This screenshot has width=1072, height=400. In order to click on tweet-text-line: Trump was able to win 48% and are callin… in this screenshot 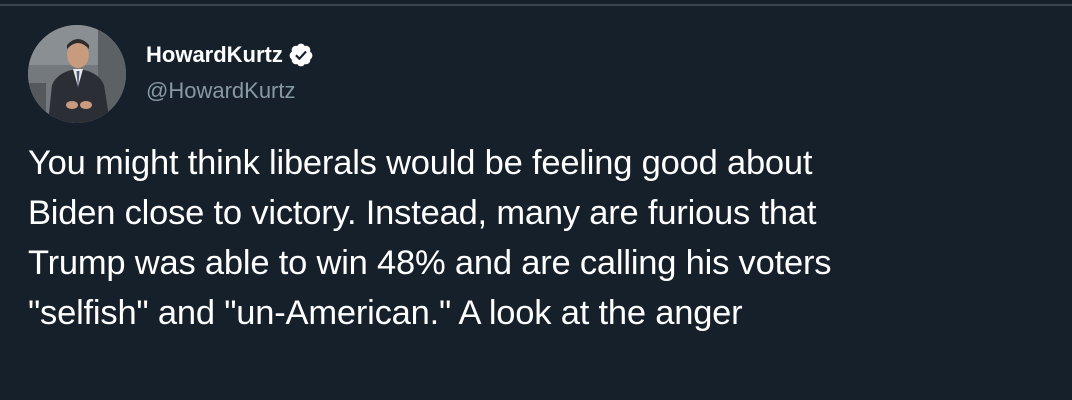, I will do `click(430, 263)`.